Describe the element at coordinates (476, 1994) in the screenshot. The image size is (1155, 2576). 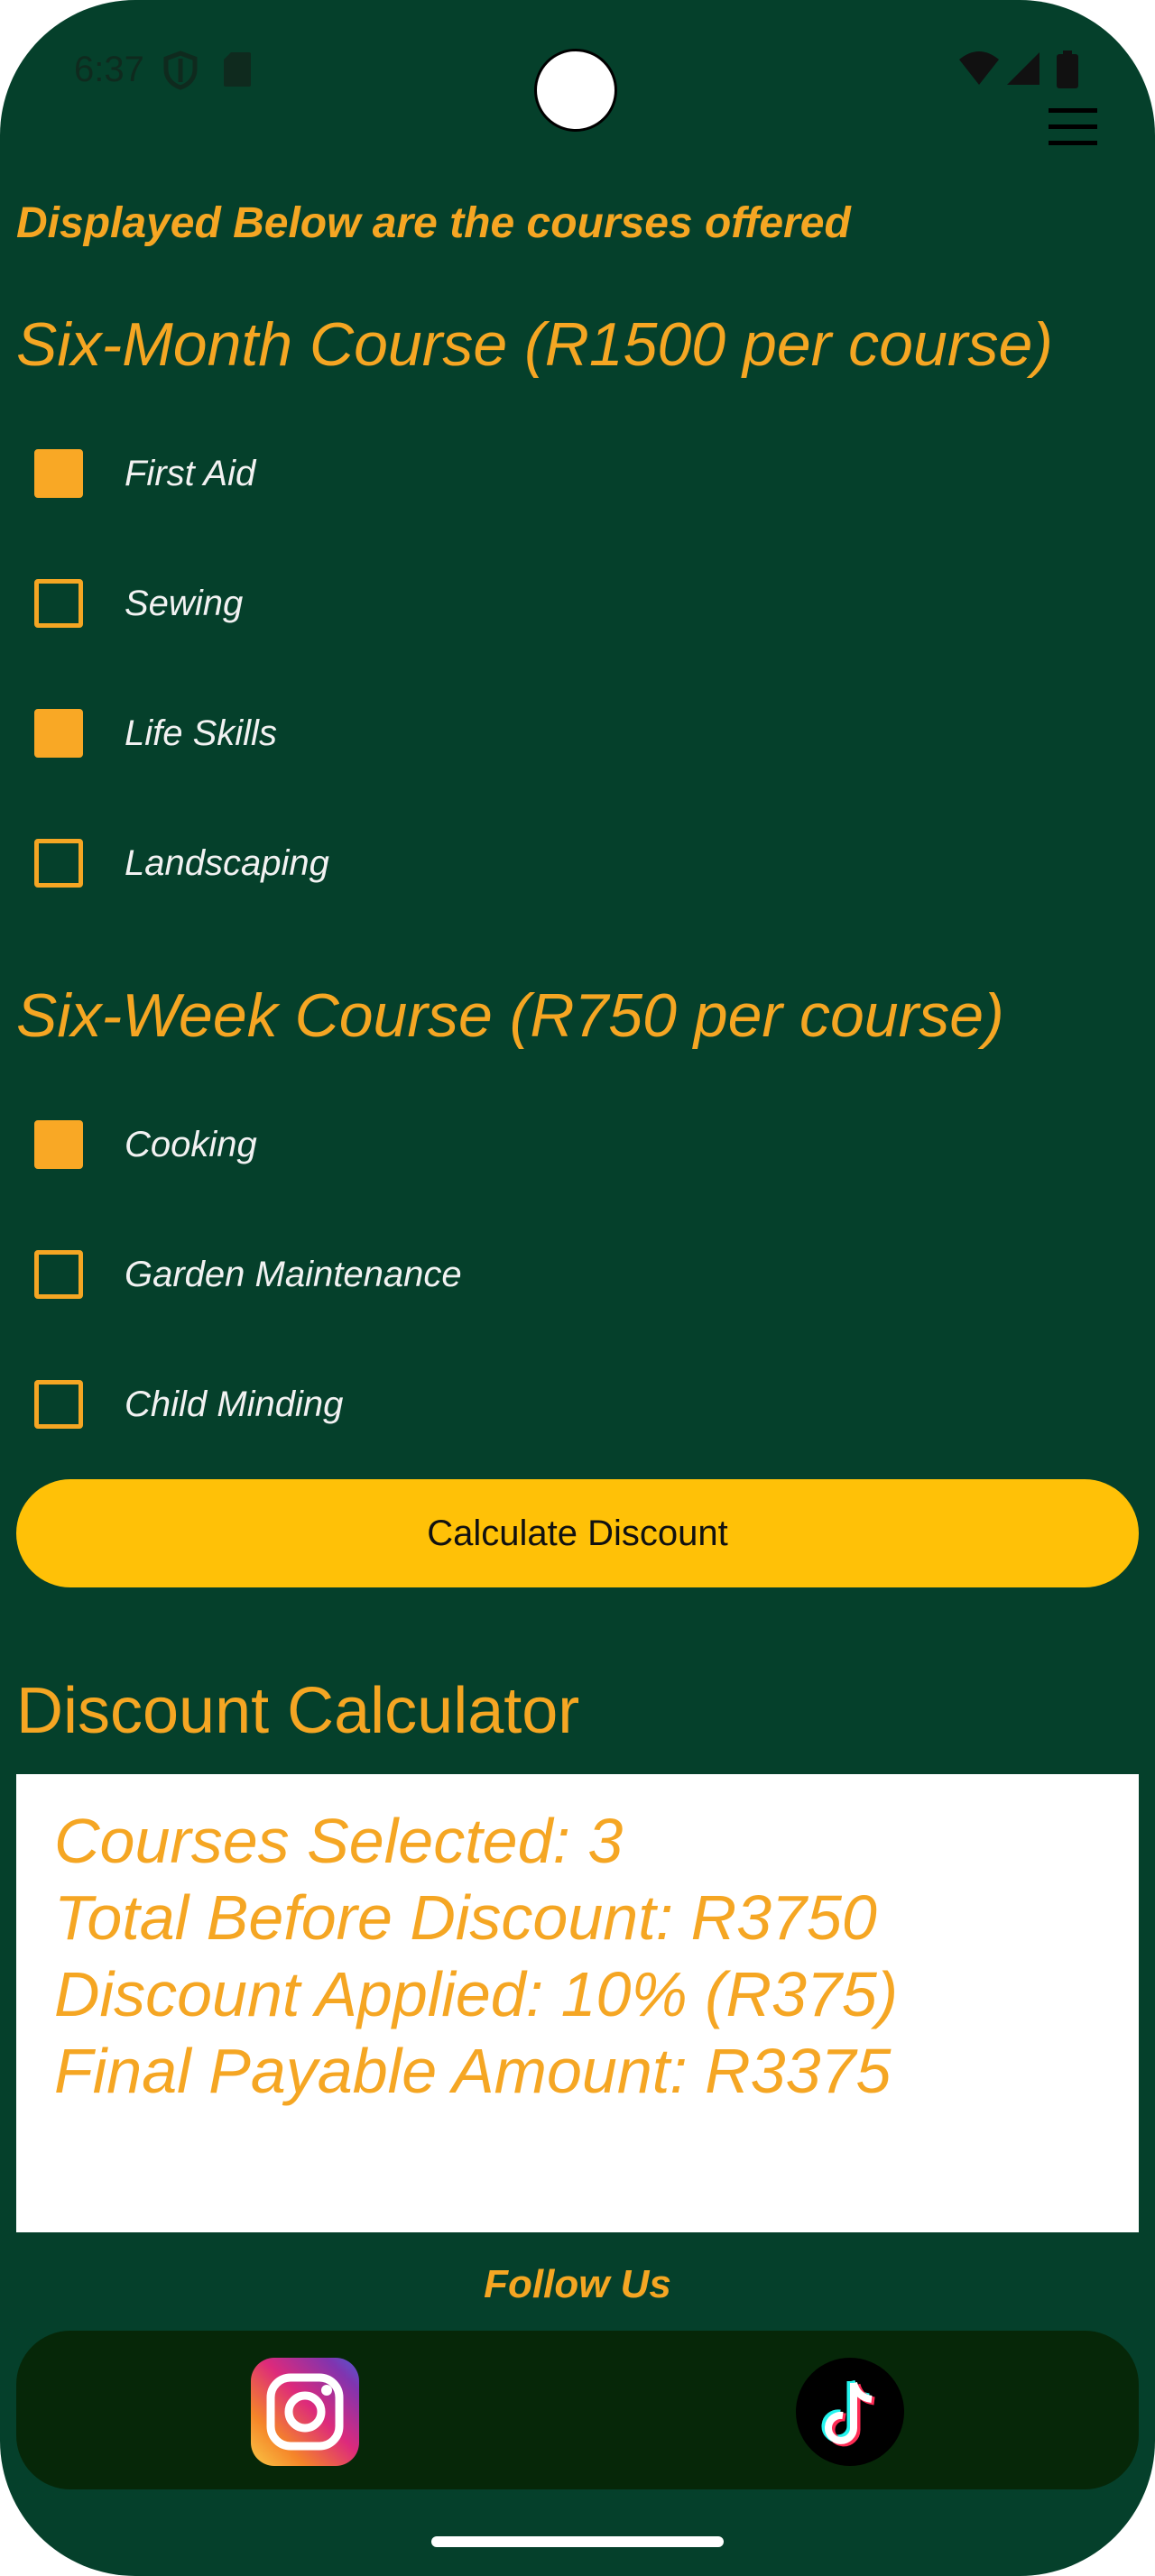
I see `discount-applied-text: Discount Applied: 10% (R375)` at that location.